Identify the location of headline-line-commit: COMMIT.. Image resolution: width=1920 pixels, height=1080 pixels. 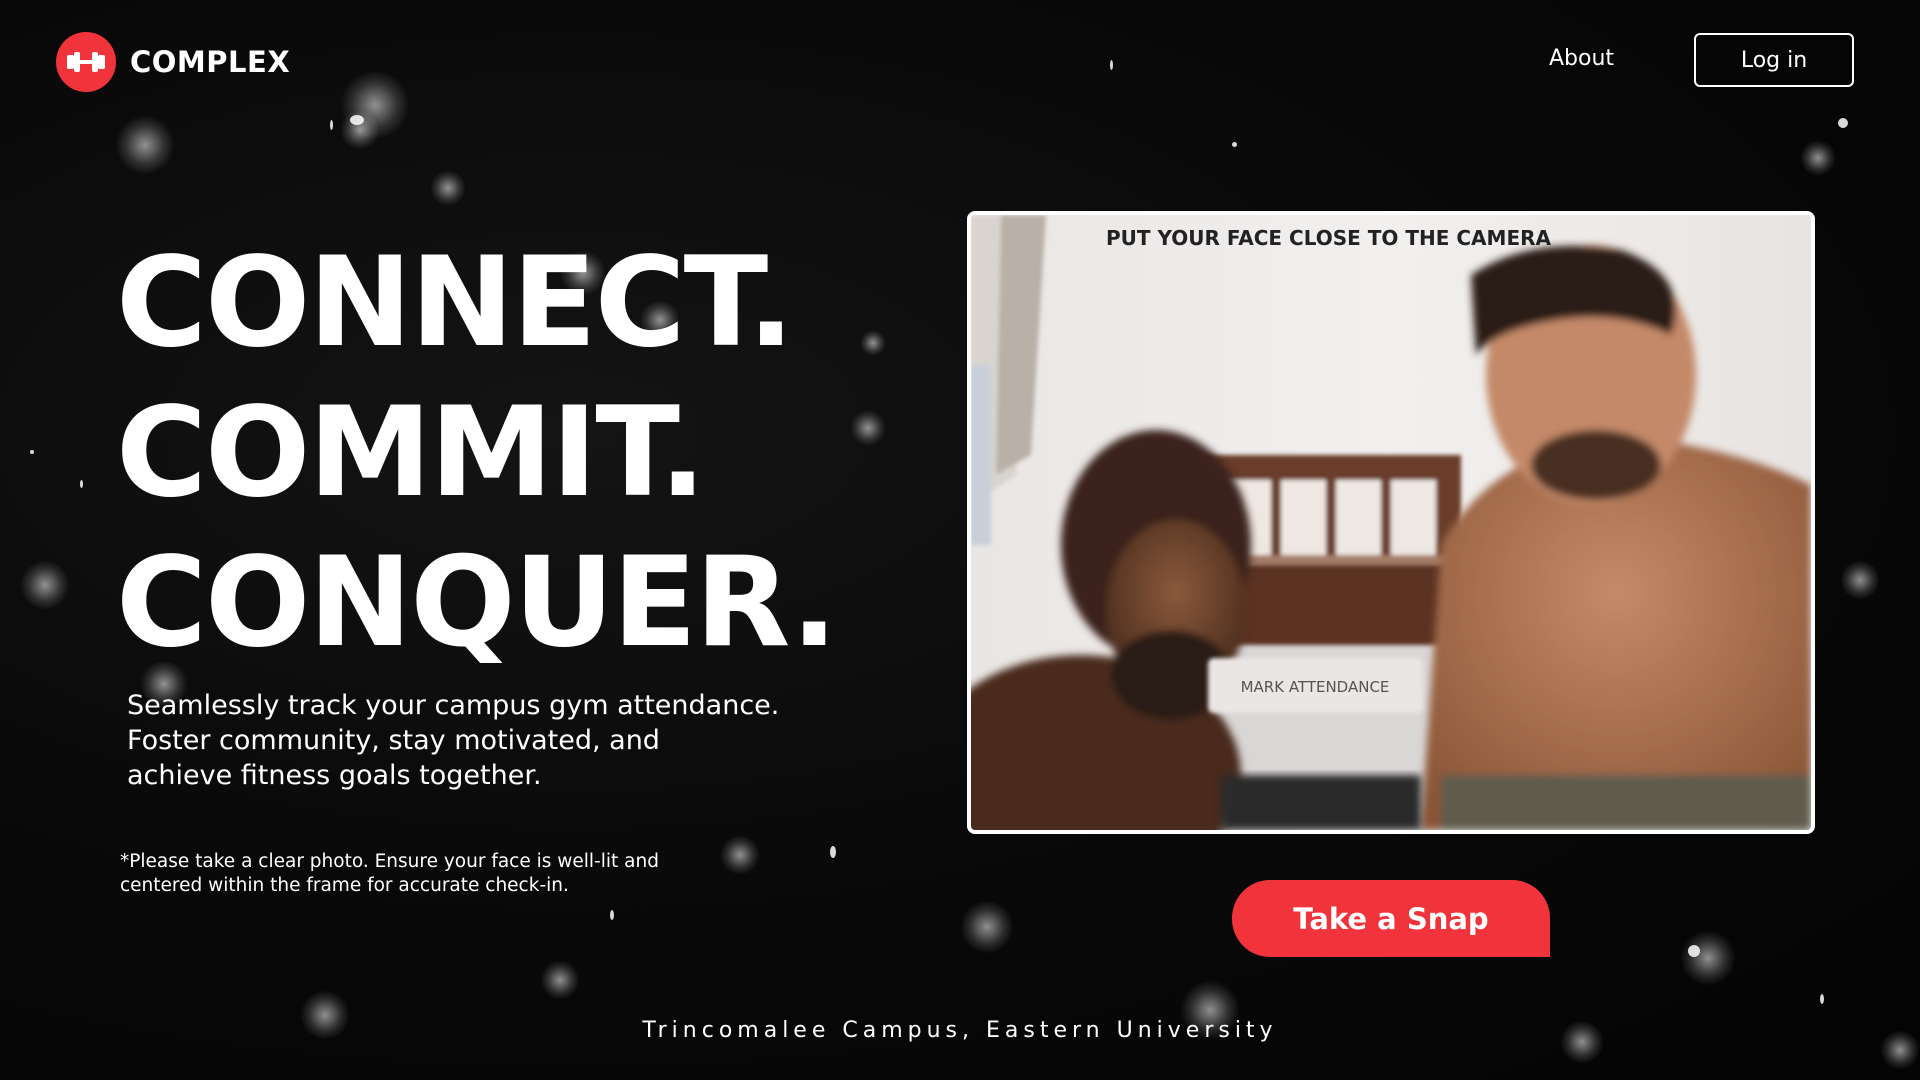
(411, 453).